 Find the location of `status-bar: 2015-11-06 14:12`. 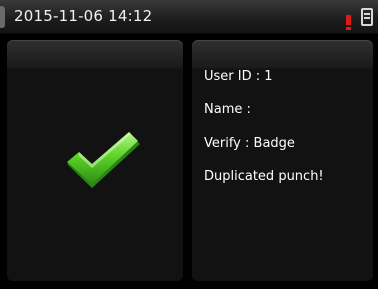

status-bar: 2015-11-06 14:12 is located at coordinates (189, 17).